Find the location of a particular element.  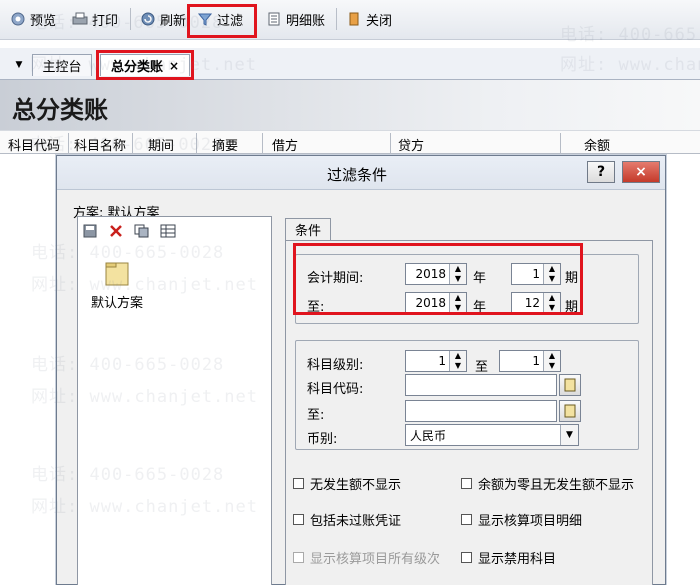

col-credit: 贷方 is located at coordinates (411, 144).